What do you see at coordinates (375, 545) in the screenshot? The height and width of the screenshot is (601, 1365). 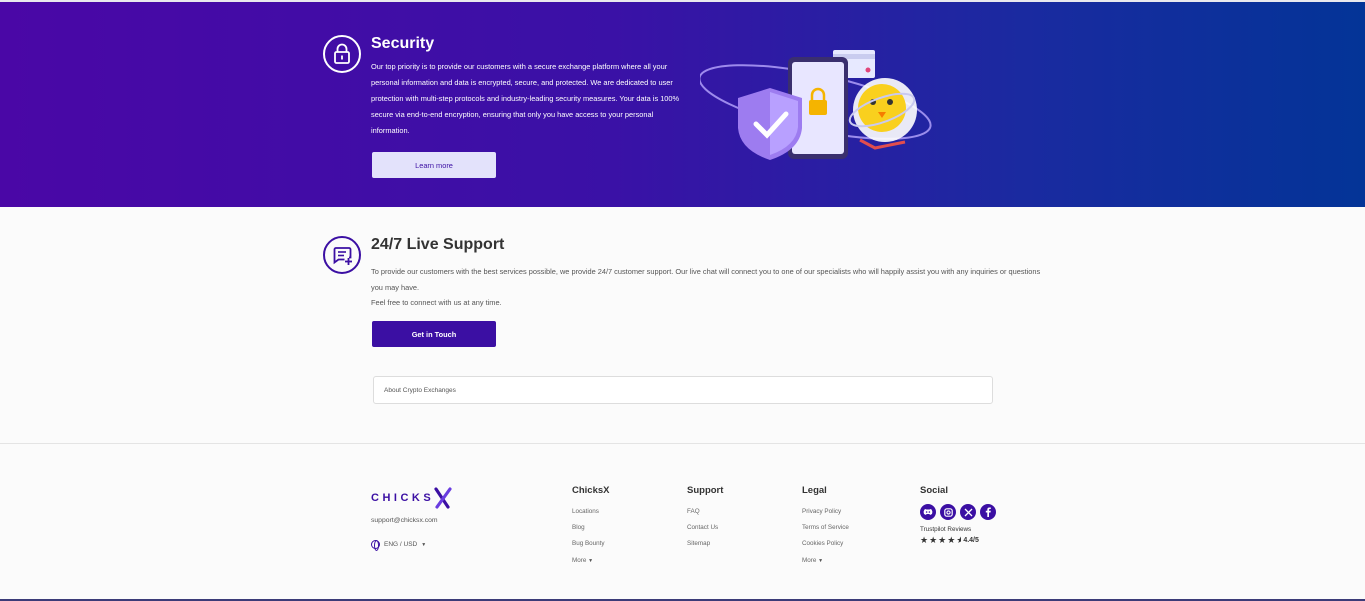 I see `globe-icon` at bounding box center [375, 545].